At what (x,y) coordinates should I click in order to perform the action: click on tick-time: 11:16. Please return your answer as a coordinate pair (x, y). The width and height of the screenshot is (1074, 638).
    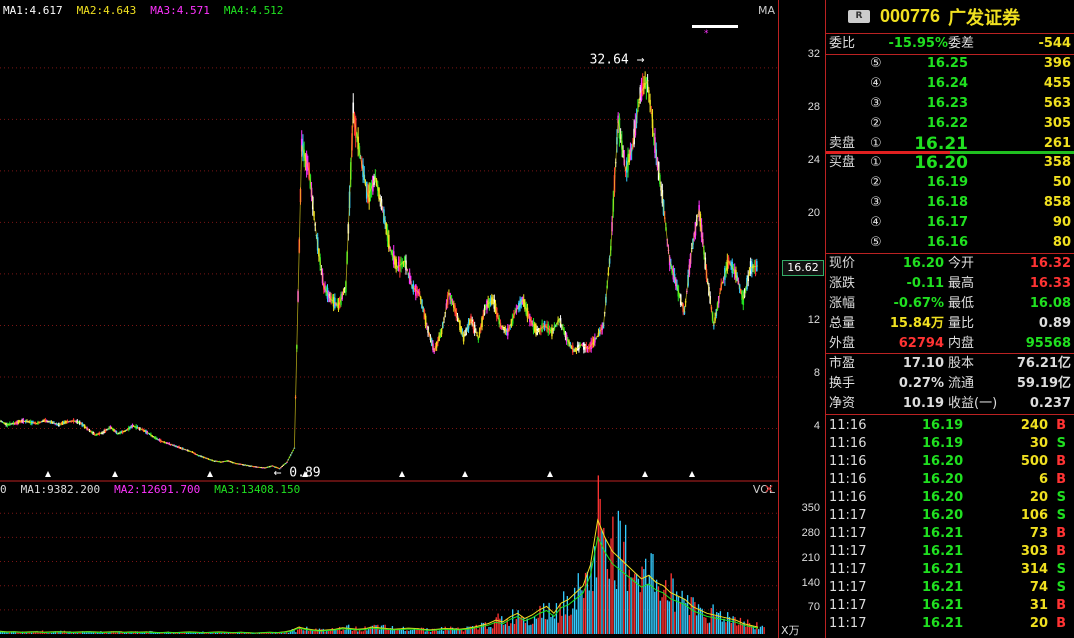
    Looking at the image, I should click on (848, 497).